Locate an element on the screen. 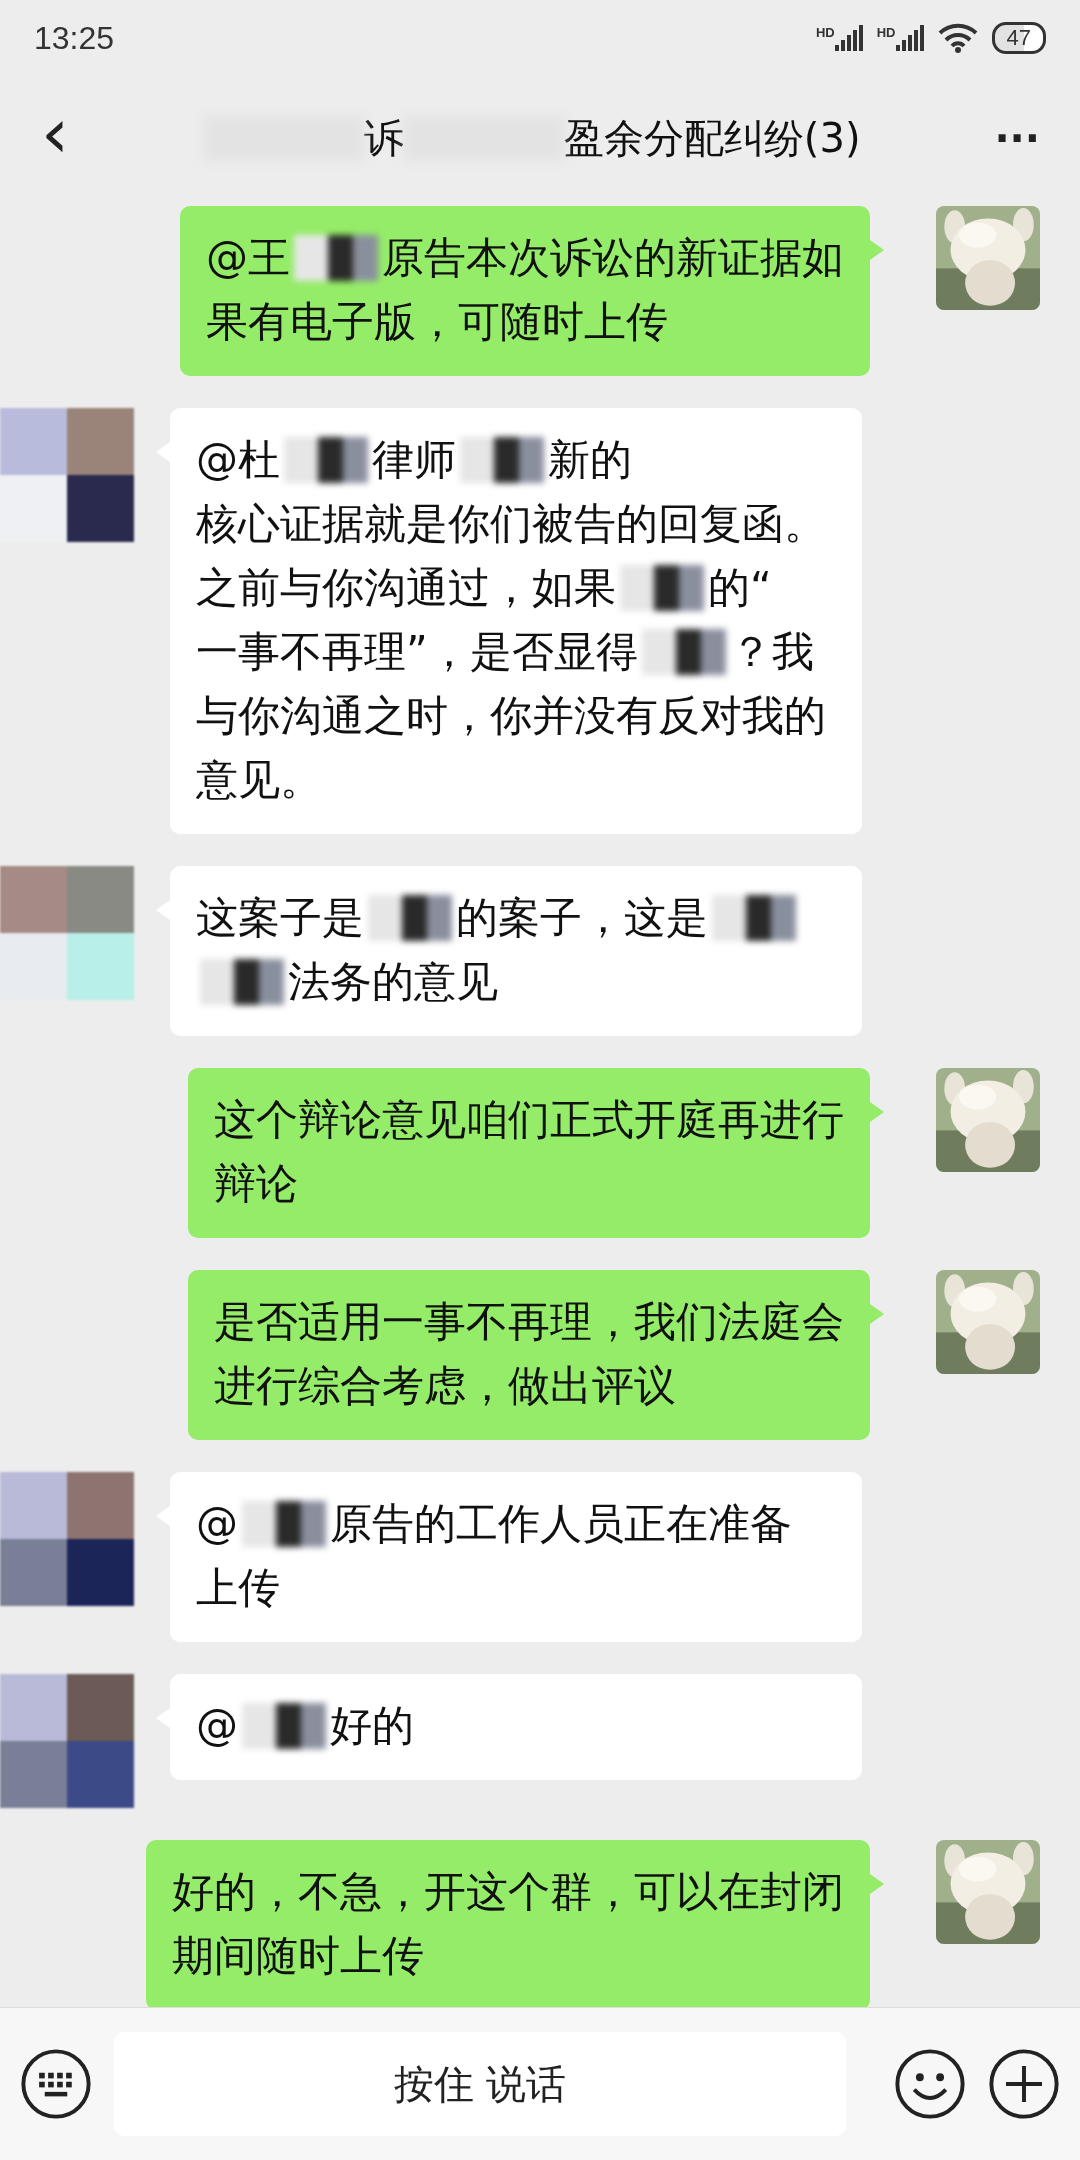  message-text: 的案子，这是 is located at coordinates (582, 918).